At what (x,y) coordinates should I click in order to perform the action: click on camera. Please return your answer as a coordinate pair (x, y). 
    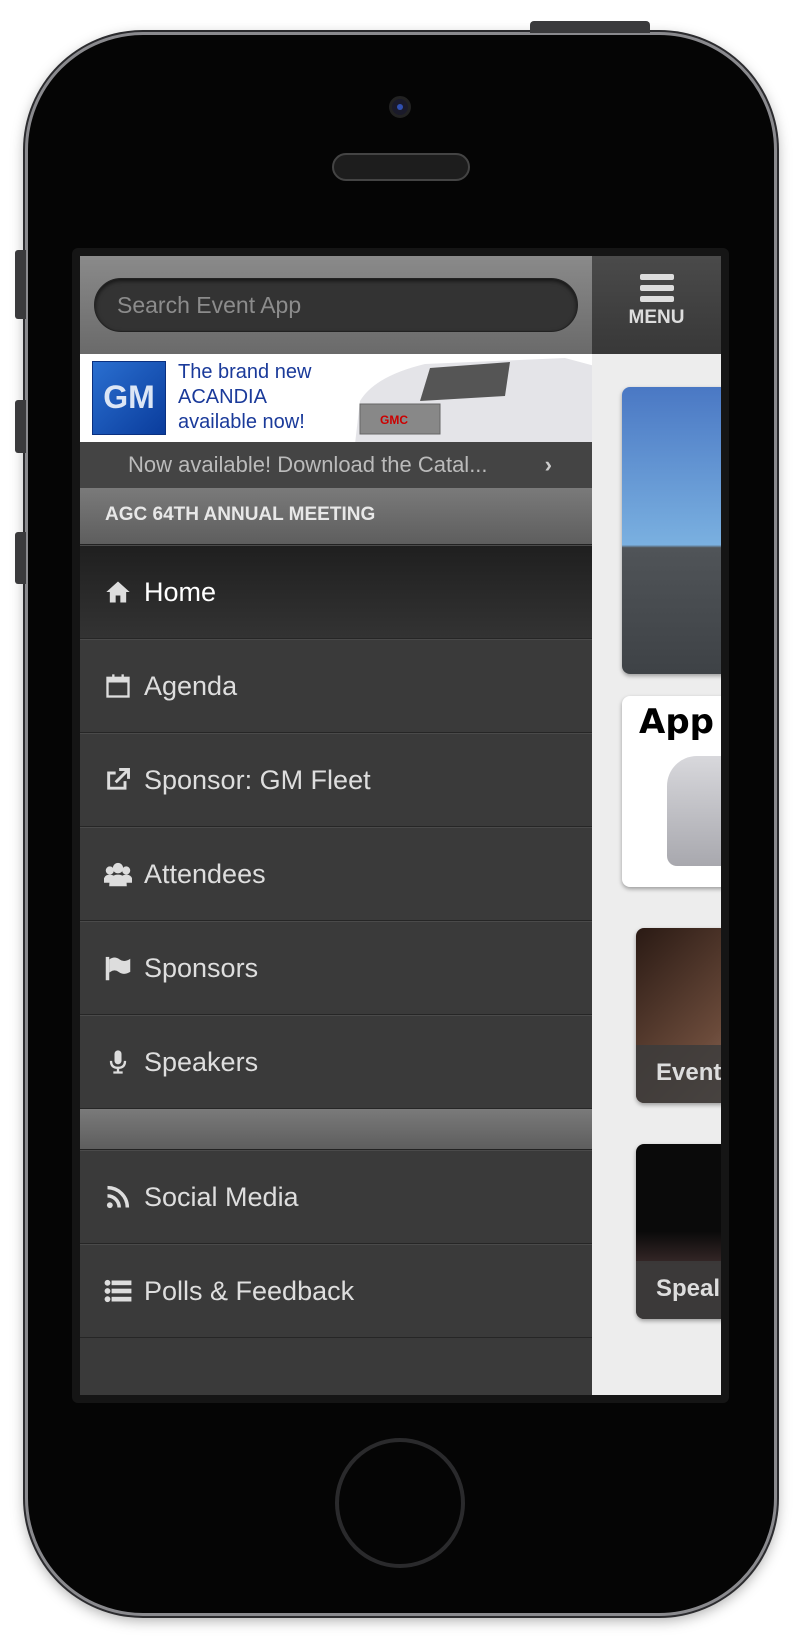
    Looking at the image, I should click on (400, 107).